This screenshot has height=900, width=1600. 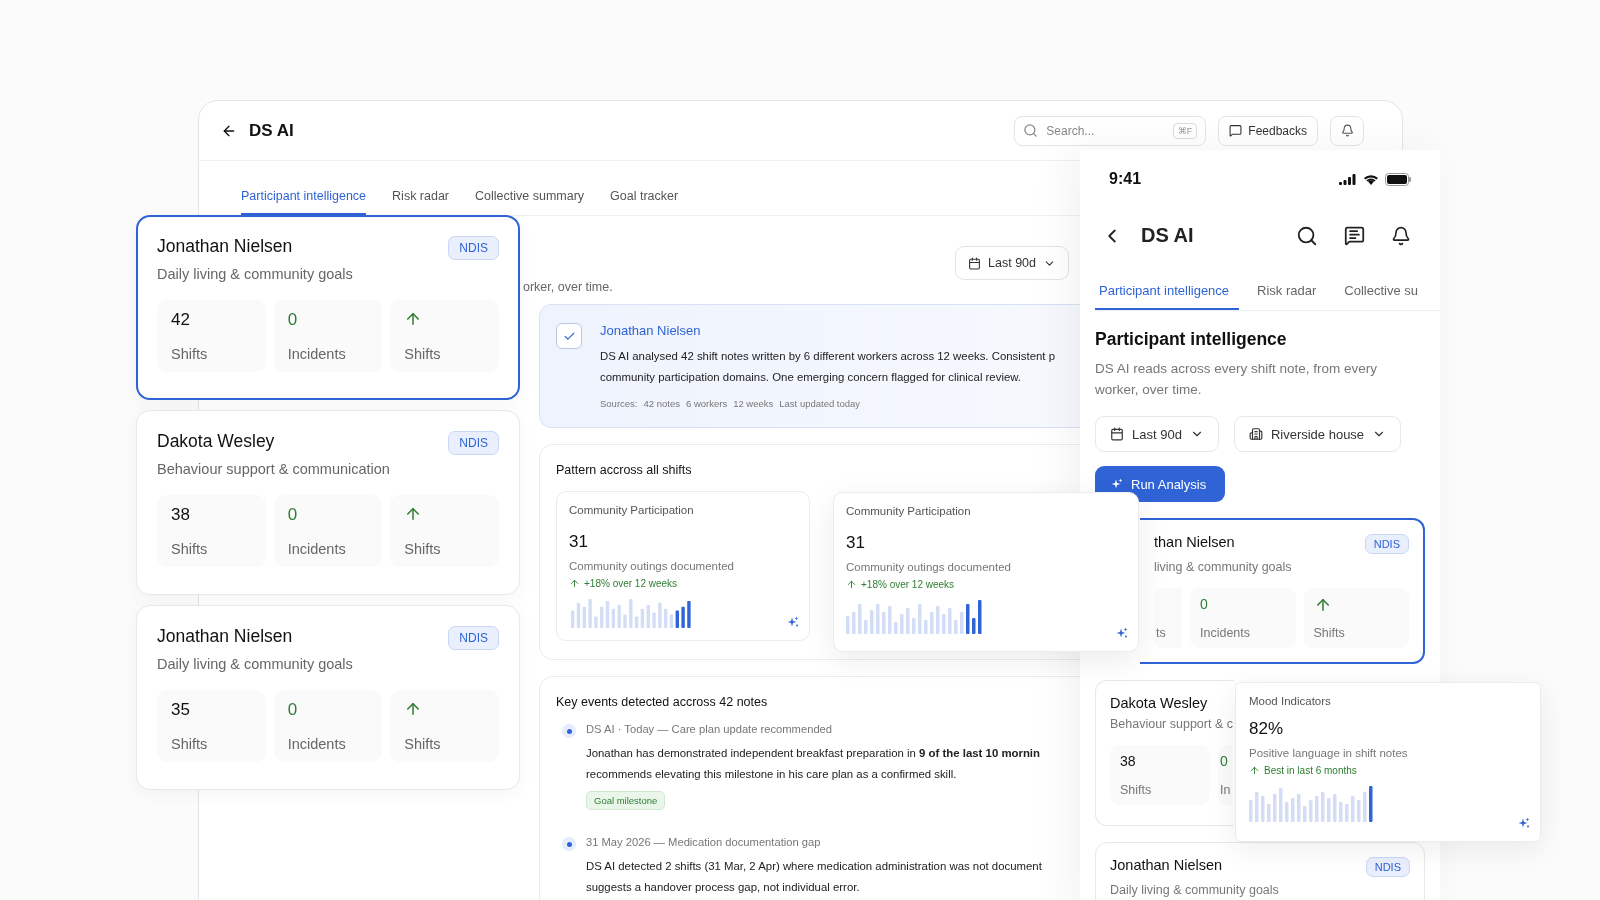 What do you see at coordinates (661, 403) in the screenshot?
I see `source-text: 42 notes` at bounding box center [661, 403].